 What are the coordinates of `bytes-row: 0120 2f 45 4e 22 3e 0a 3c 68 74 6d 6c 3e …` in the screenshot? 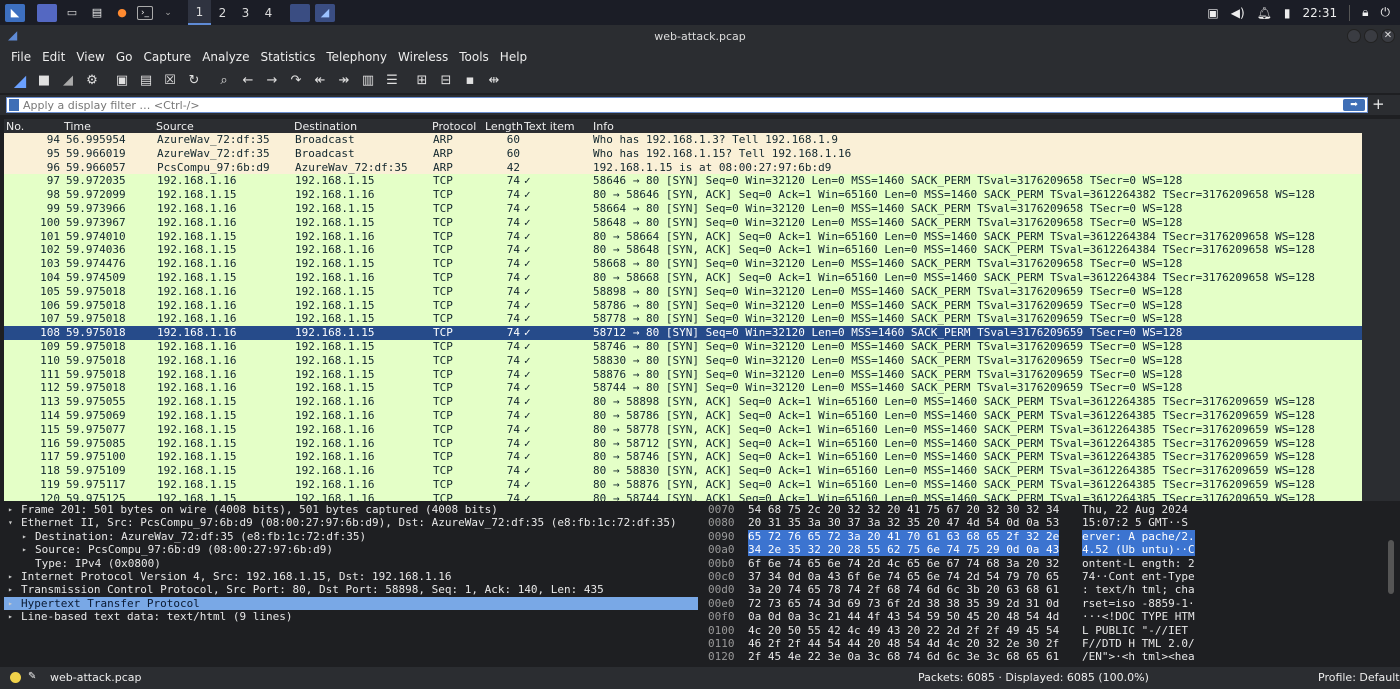 It's located at (1045, 656).